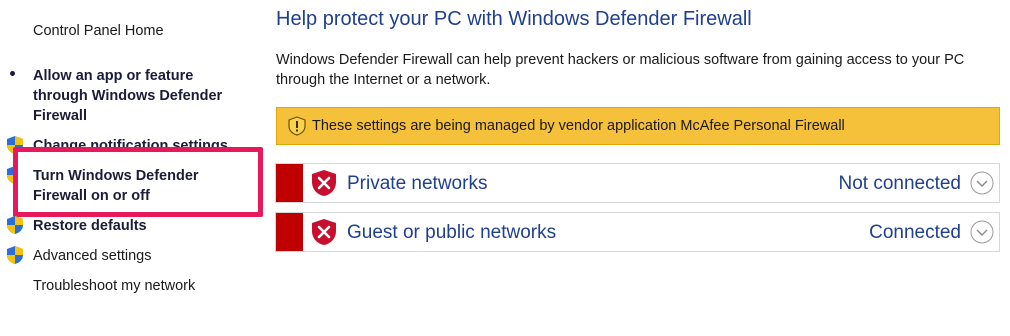 The image size is (1010, 336). I want to click on warning-icon, so click(297, 126).